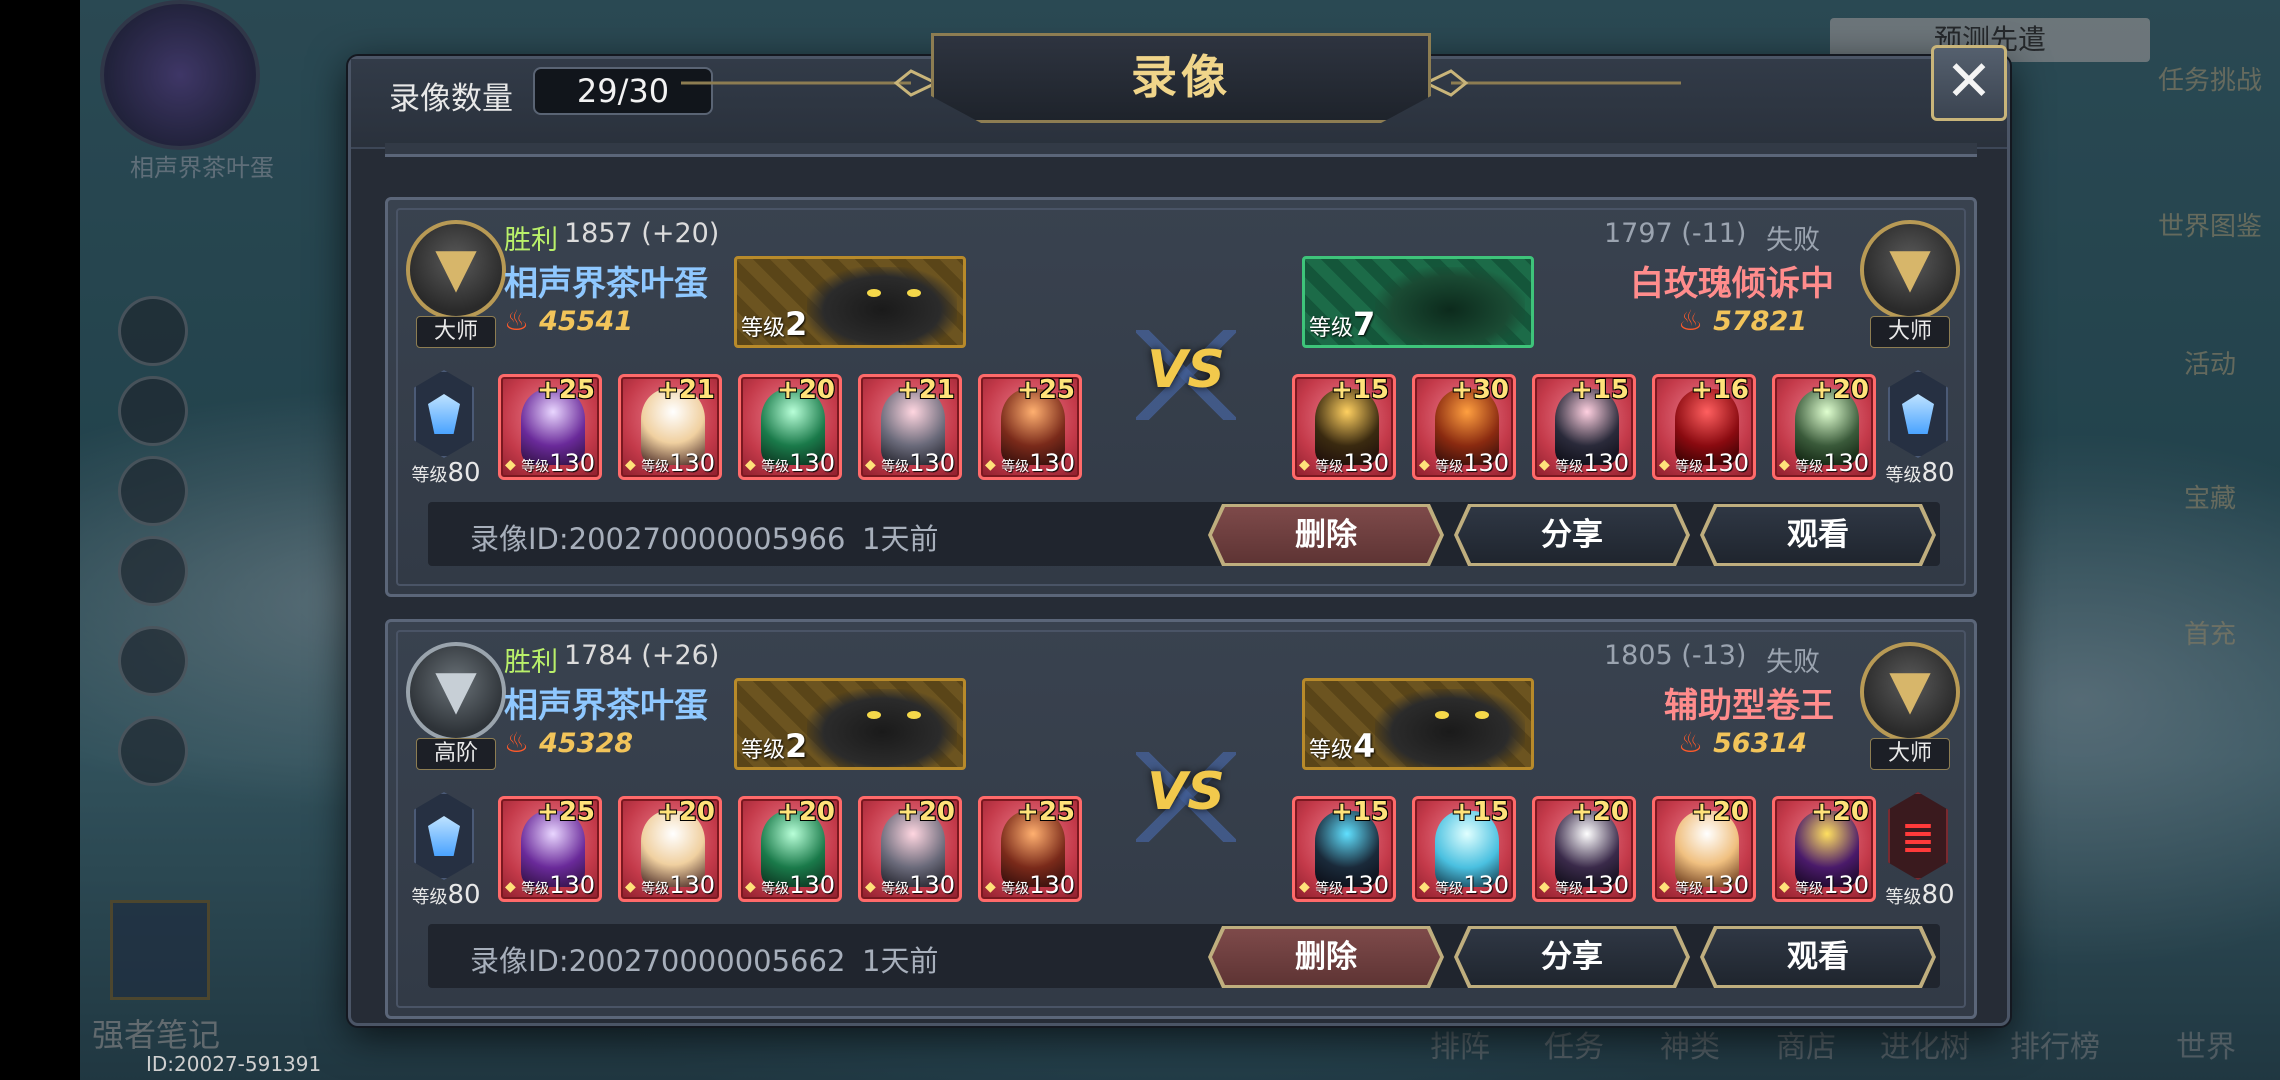 Image resolution: width=2280 pixels, height=1080 pixels. I want to click on shield-badge-icon, so click(444, 414).